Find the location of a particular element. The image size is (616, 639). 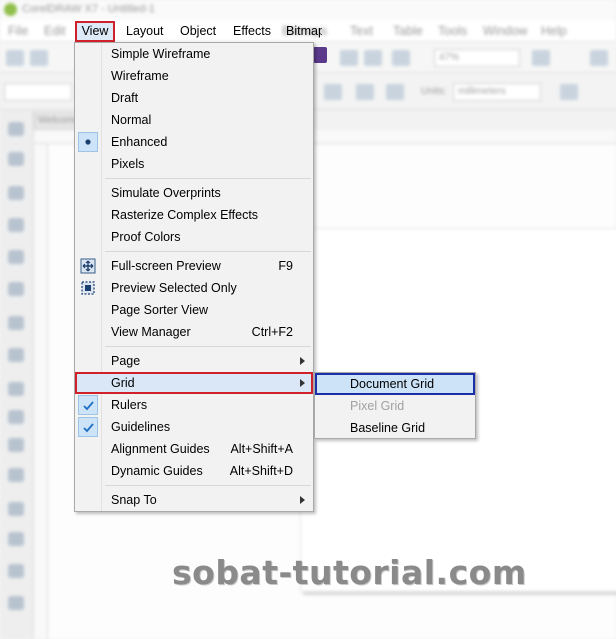

landscape-icon is located at coordinates (365, 92).